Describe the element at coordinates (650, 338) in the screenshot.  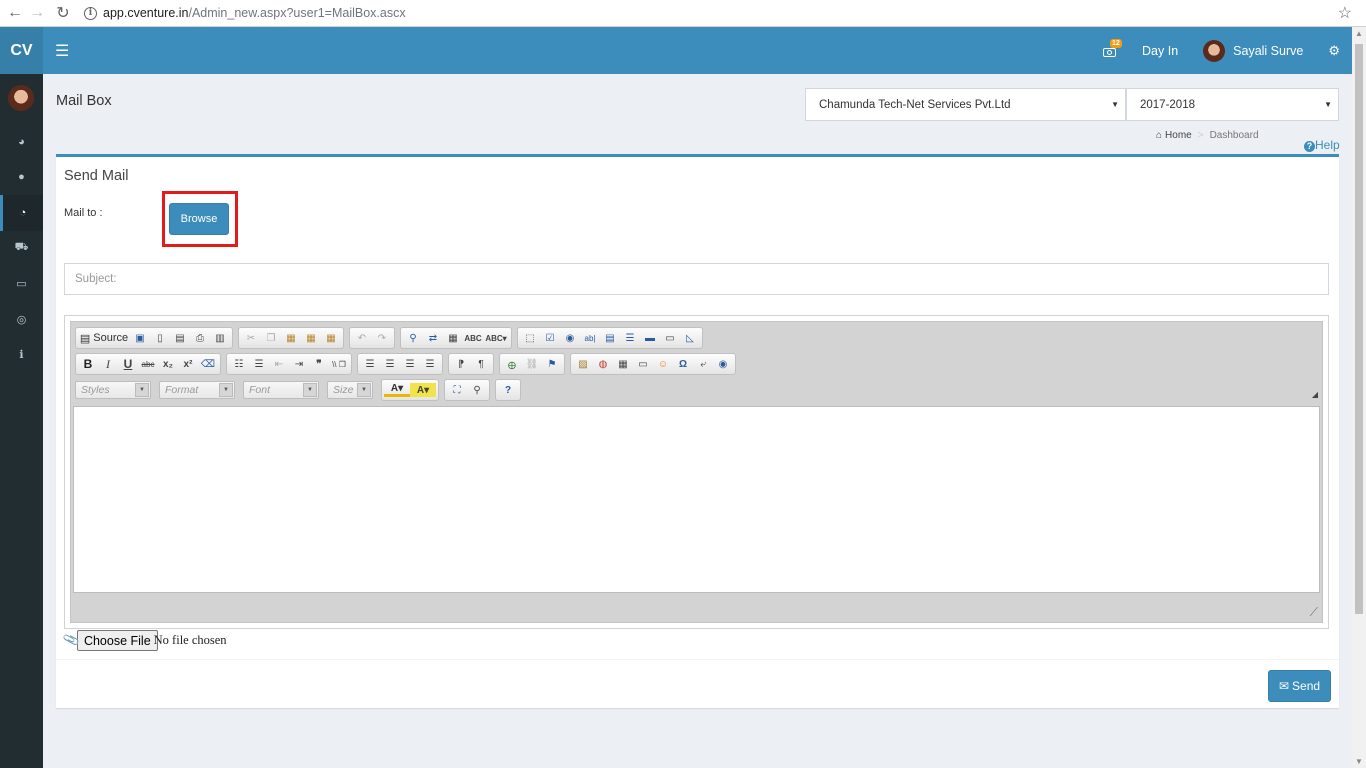
I see `button-field-icon: ▬` at that location.